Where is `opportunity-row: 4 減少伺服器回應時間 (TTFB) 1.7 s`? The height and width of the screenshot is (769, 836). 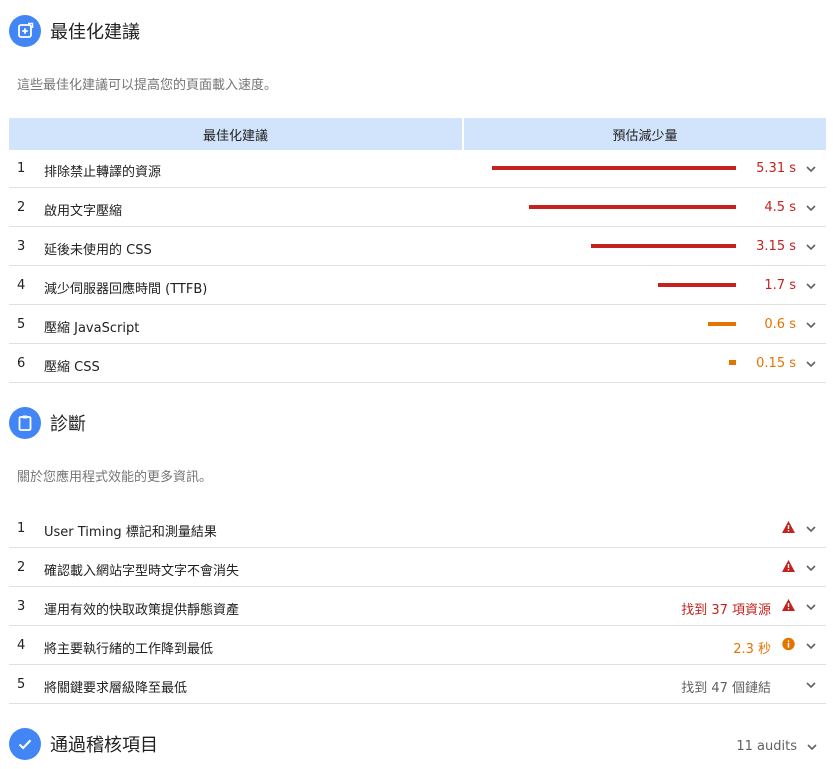
opportunity-row: 4 減少伺服器回應時間 (TTFB) 1.7 s is located at coordinates (417, 286).